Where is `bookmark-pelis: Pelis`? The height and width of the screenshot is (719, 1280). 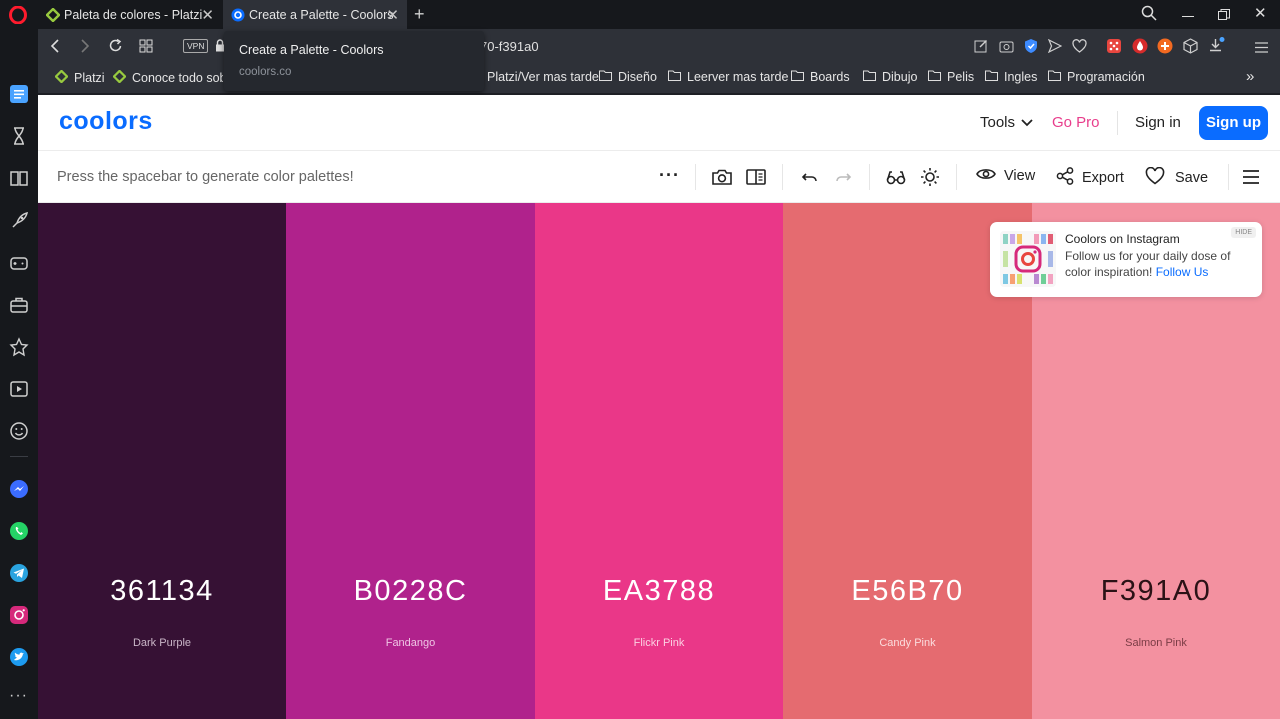
bookmark-pelis: Pelis is located at coordinates (951, 77).